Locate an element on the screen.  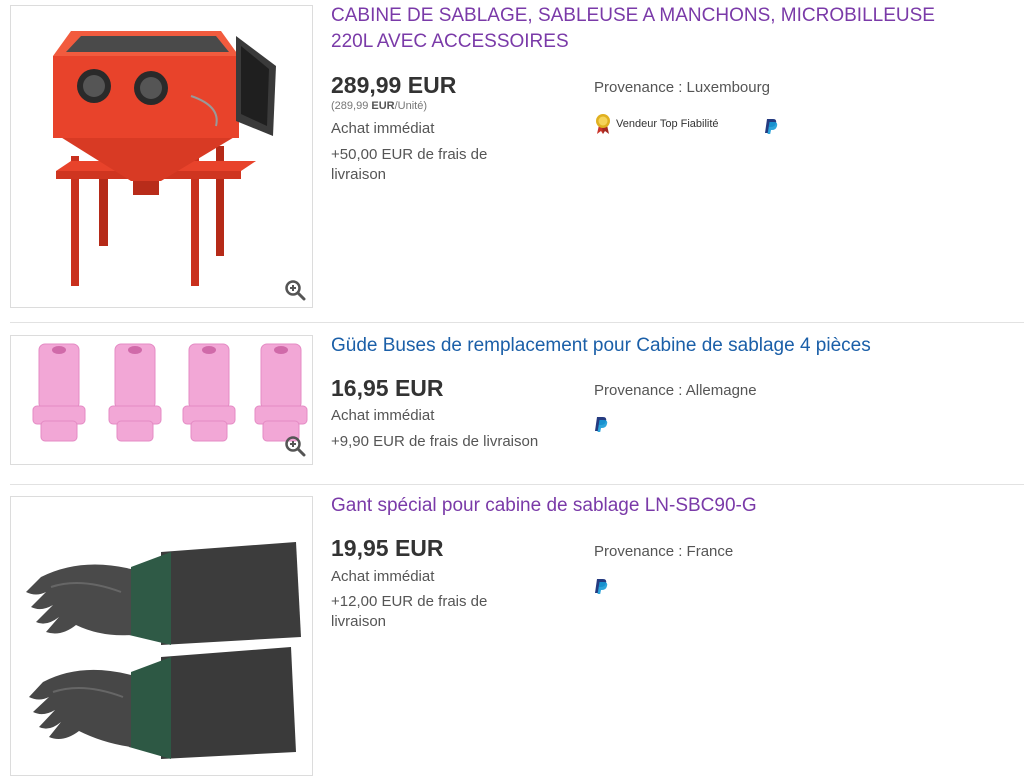
top-seller-label: Vendeur Top Fiabilité is located at coordinates (667, 124).